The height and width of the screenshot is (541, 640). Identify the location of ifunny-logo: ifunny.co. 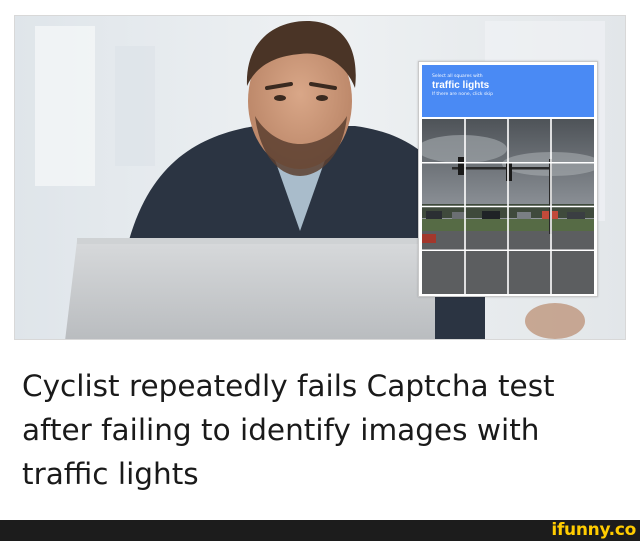
(593, 530).